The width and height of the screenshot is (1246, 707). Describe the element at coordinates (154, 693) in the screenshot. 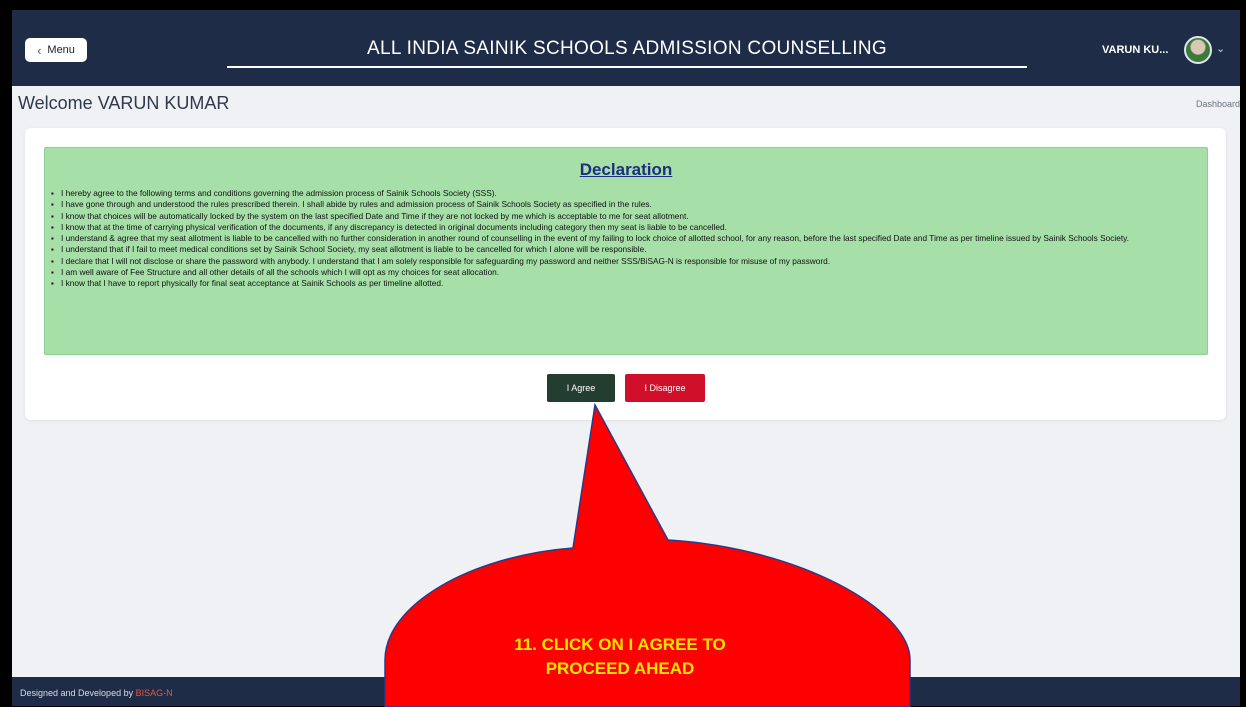

I see `footer-brand-link: BISAG-N` at that location.